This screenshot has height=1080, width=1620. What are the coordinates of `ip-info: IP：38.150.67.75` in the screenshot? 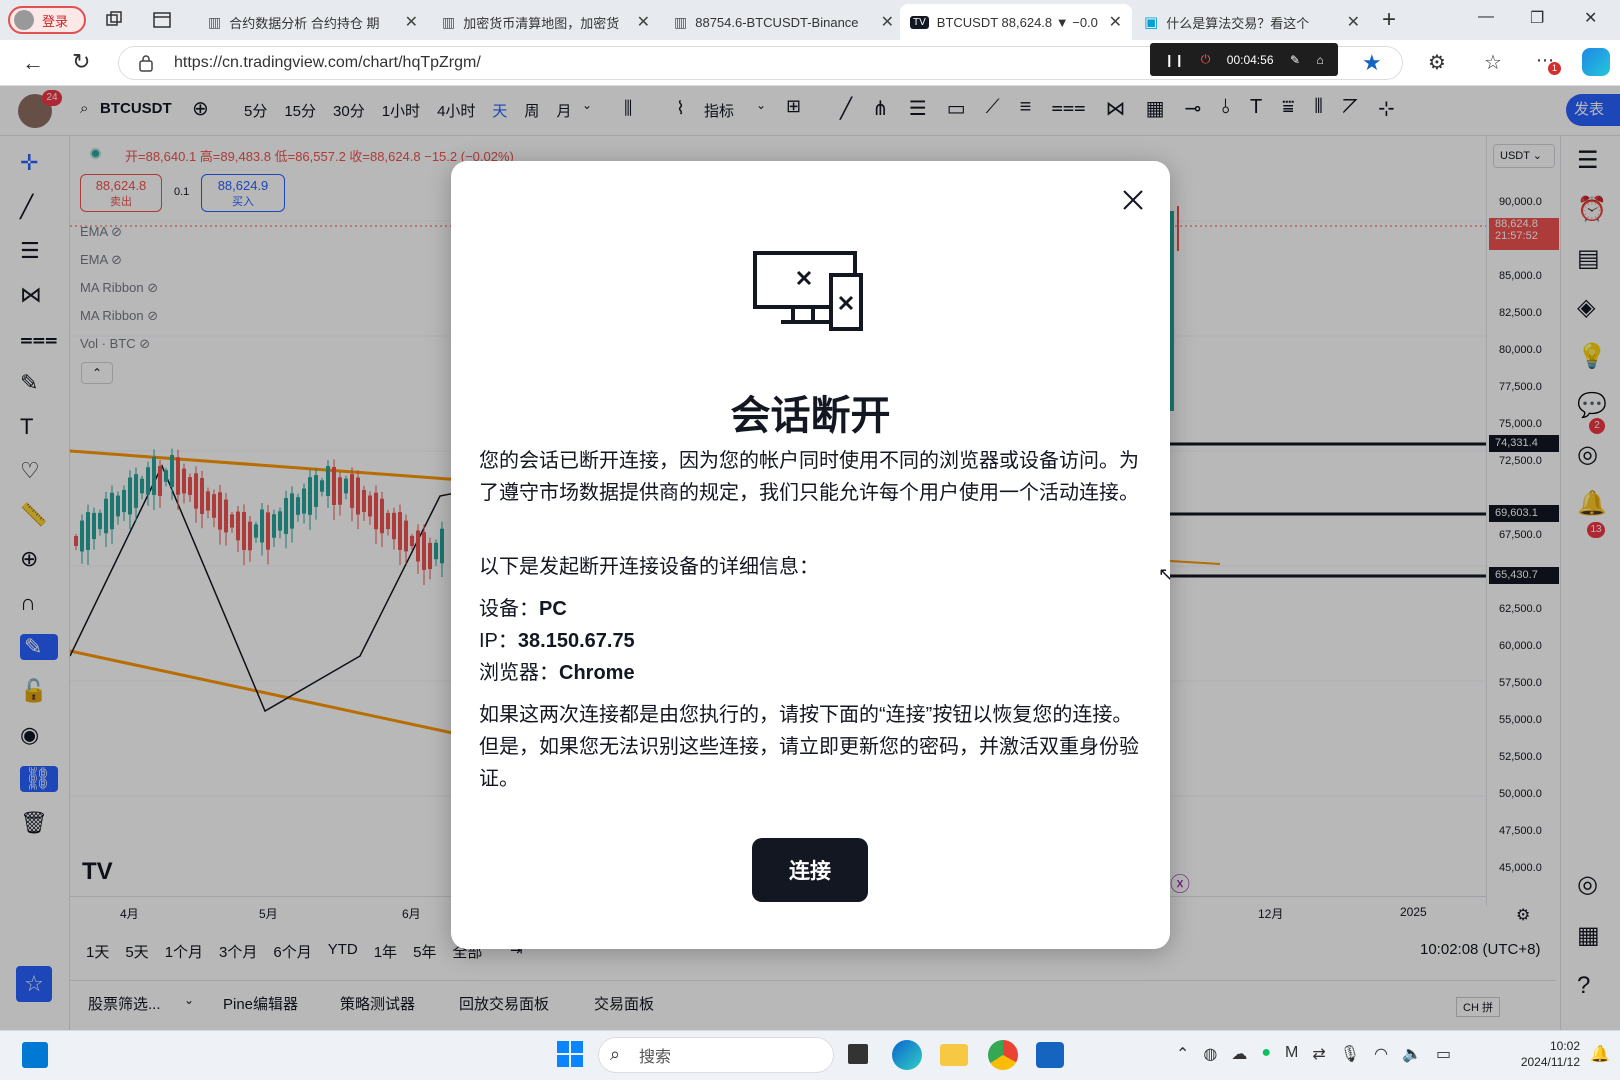 It's located at (809, 641).